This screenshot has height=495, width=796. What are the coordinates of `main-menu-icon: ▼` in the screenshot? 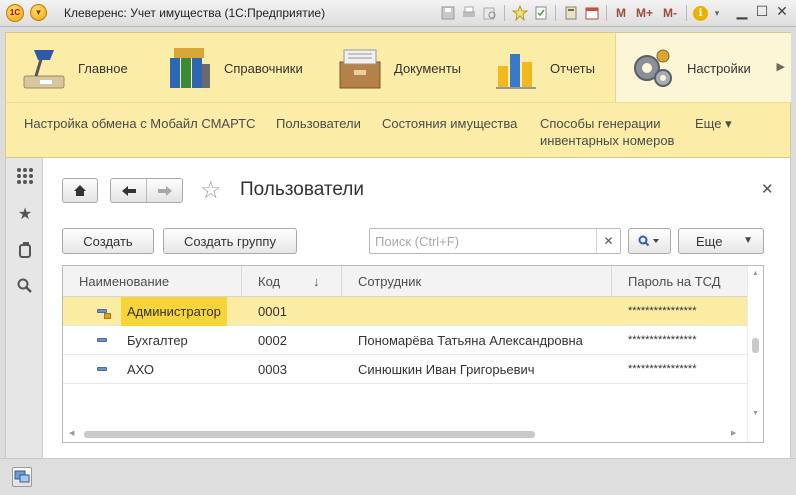 It's located at (38, 12).